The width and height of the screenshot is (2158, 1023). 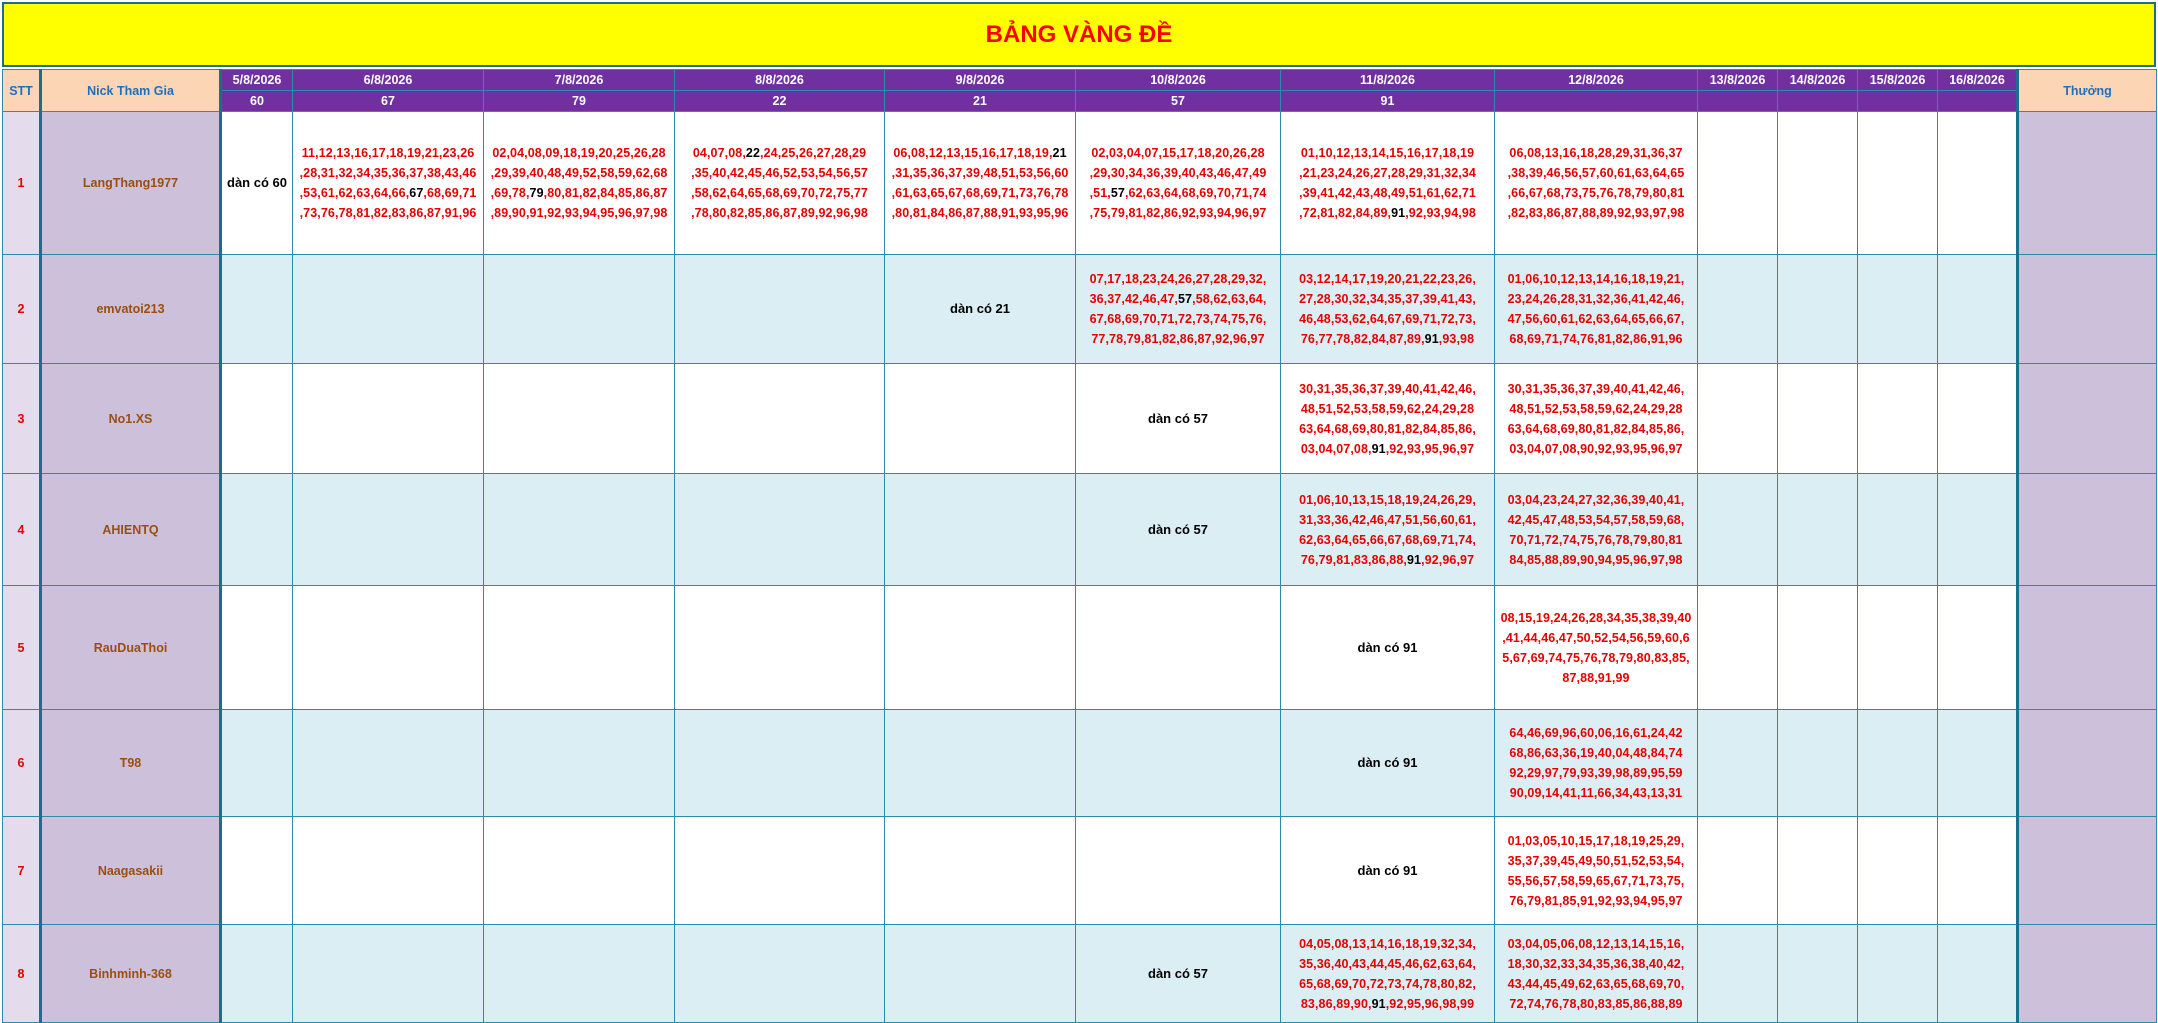 What do you see at coordinates (1178, 153) in the screenshot?
I see `number-line: 02,03,04,07,15,17,18,20,26,28` at bounding box center [1178, 153].